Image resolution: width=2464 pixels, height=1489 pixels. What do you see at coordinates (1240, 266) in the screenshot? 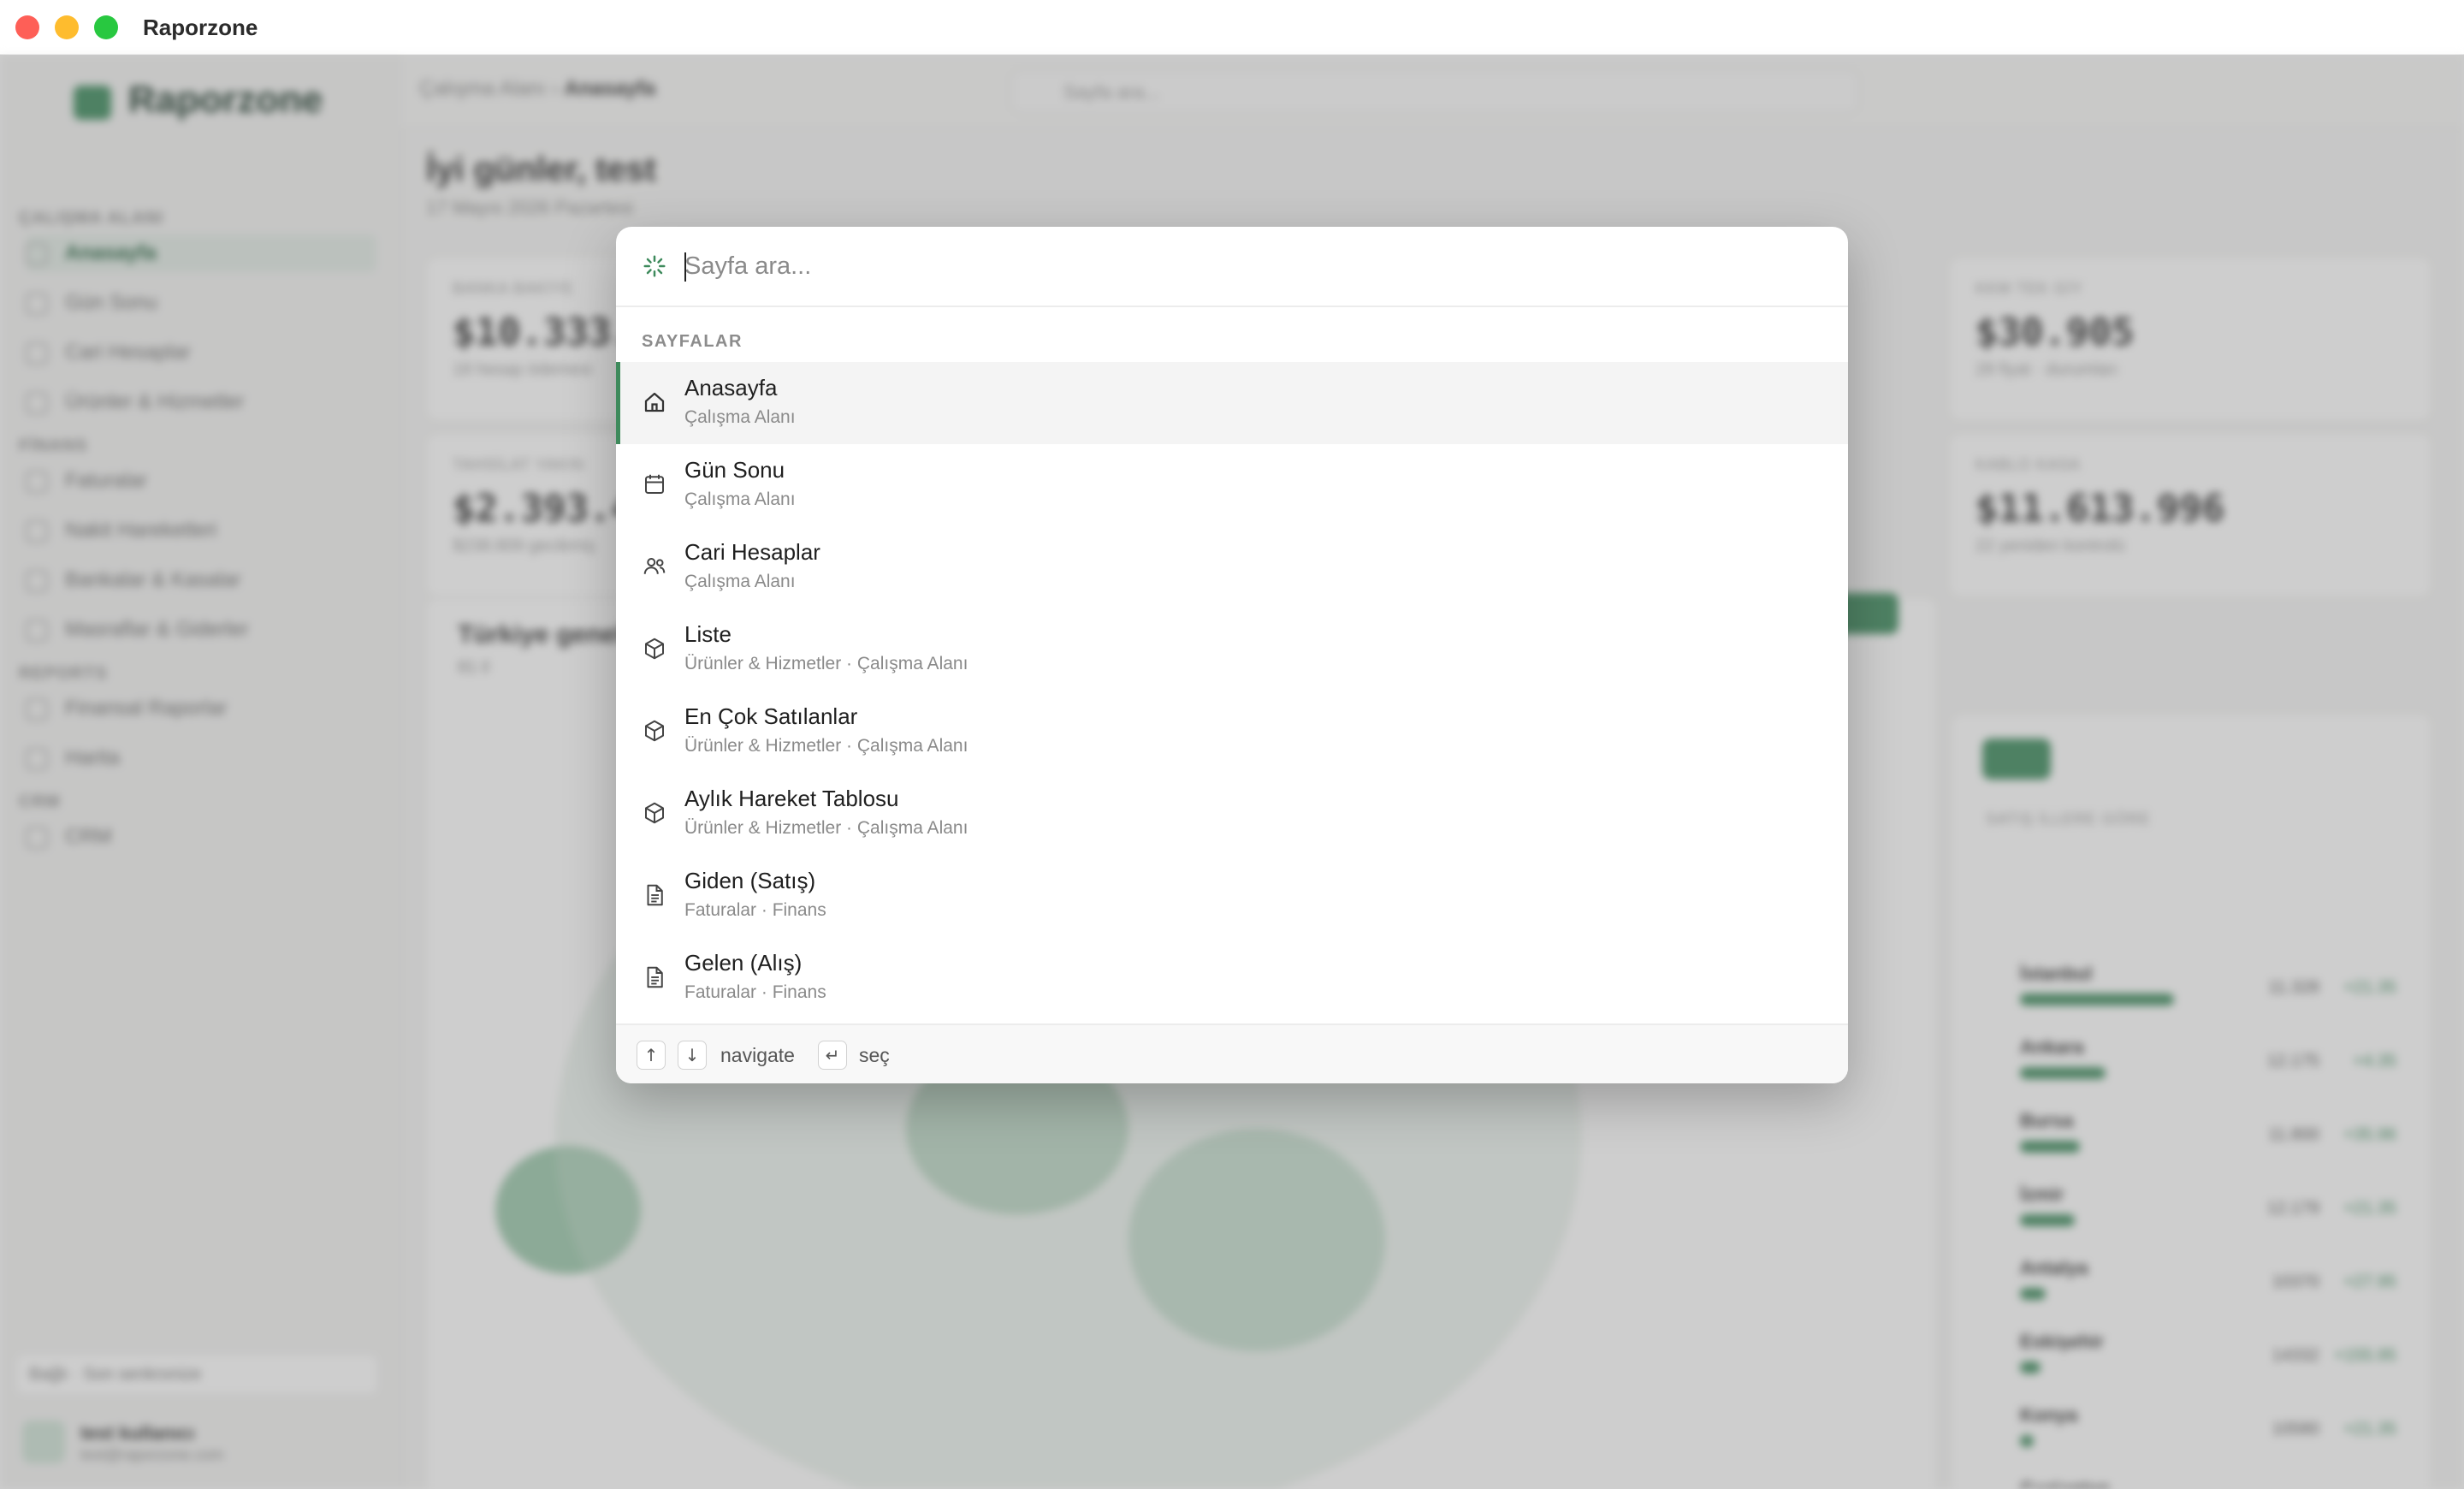
I see `palette-search-input` at bounding box center [1240, 266].